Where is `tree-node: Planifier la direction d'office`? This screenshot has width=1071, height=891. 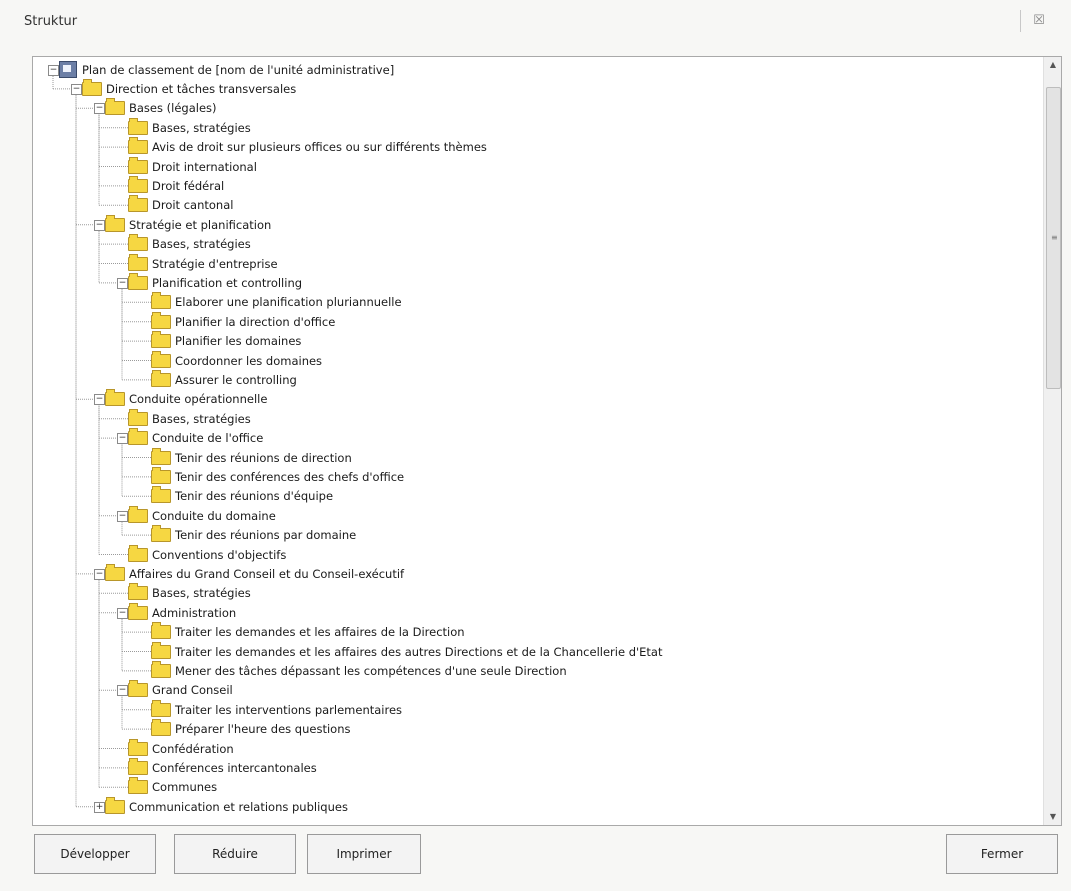
tree-node: Planifier la direction d'office is located at coordinates (243, 321).